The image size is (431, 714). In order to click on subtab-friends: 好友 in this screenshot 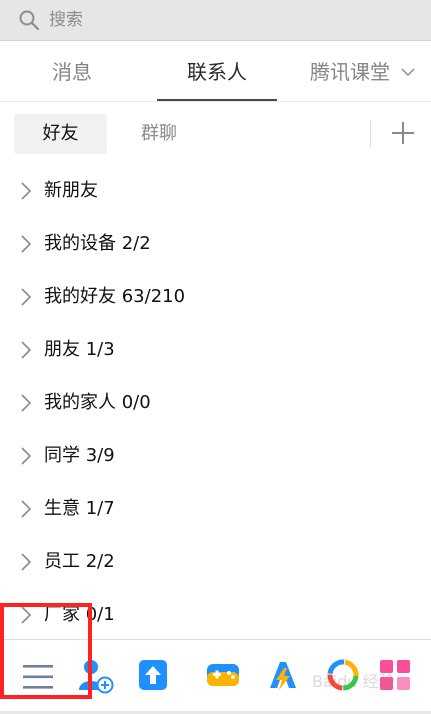, I will do `click(60, 134)`.